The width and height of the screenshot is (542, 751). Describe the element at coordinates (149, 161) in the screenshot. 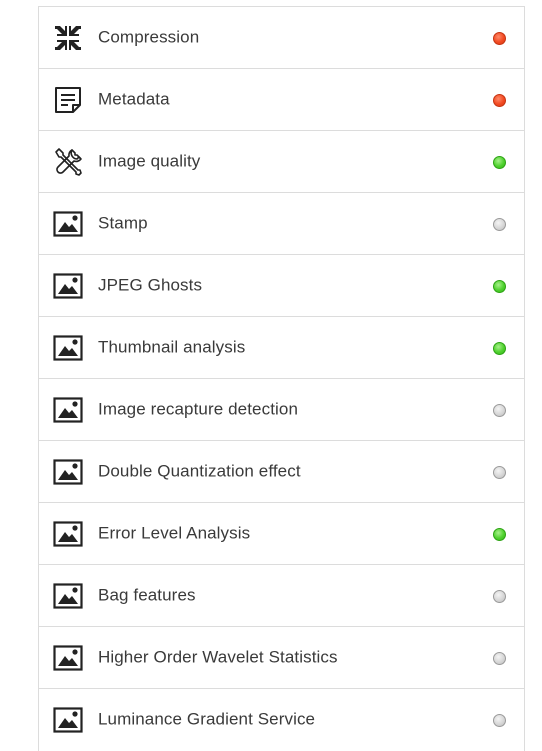

I see `check-label: Image quality` at that location.